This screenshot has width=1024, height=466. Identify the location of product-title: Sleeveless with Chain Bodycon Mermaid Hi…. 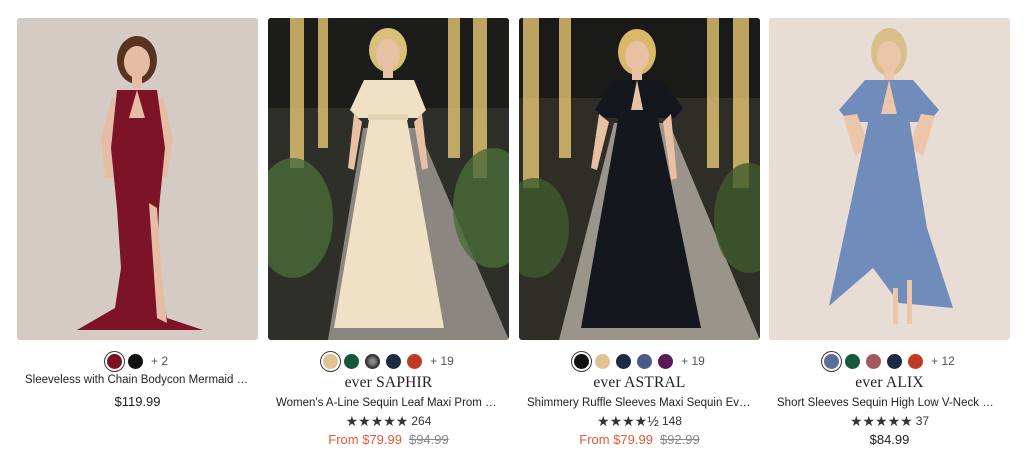
(137, 380).